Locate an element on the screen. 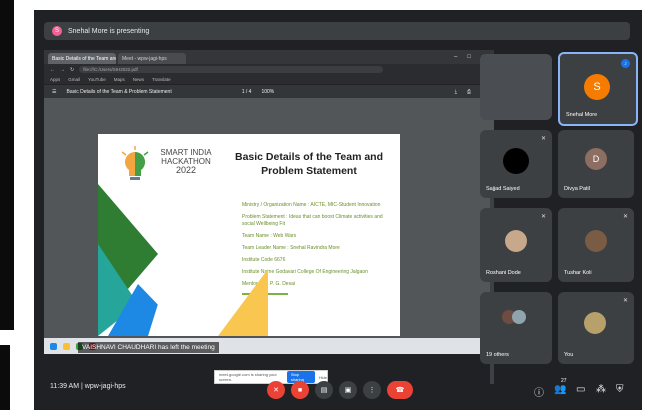  participant-name: 19 others is located at coordinates (497, 355).